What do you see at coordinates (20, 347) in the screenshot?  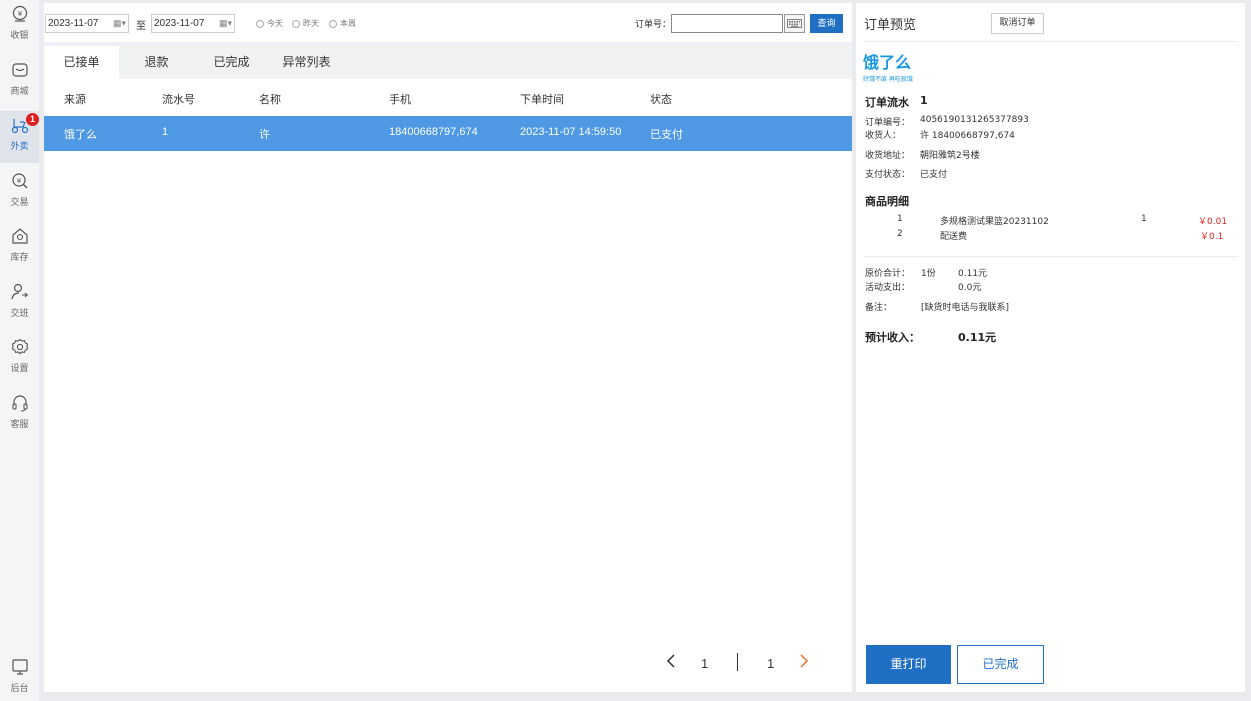 I see `gear-icon` at bounding box center [20, 347].